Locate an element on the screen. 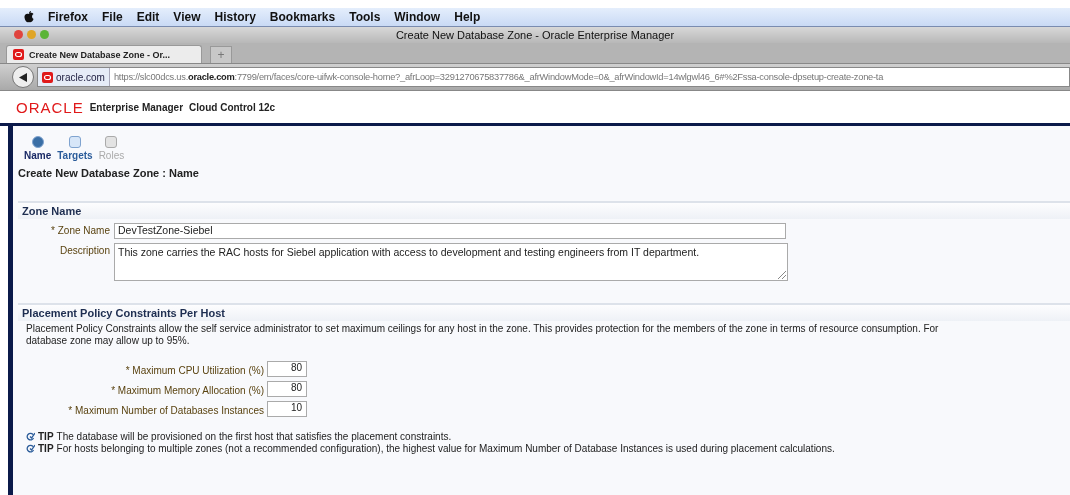 The image size is (1070, 495). menu-item: Window is located at coordinates (417, 17).